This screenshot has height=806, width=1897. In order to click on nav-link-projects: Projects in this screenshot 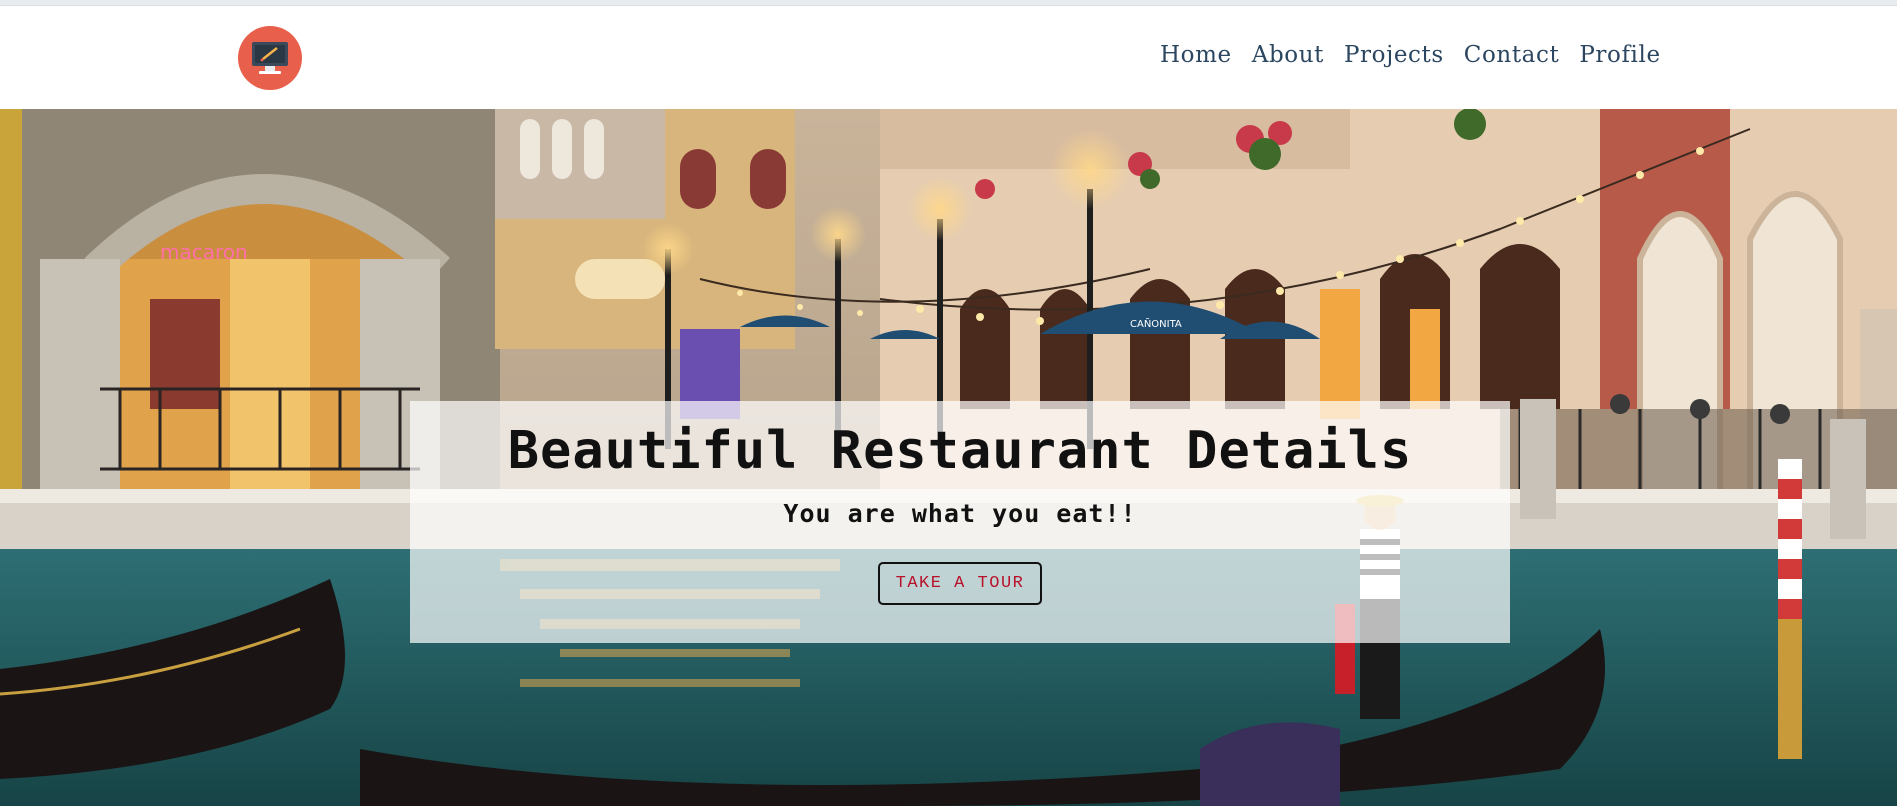, I will do `click(1394, 55)`.